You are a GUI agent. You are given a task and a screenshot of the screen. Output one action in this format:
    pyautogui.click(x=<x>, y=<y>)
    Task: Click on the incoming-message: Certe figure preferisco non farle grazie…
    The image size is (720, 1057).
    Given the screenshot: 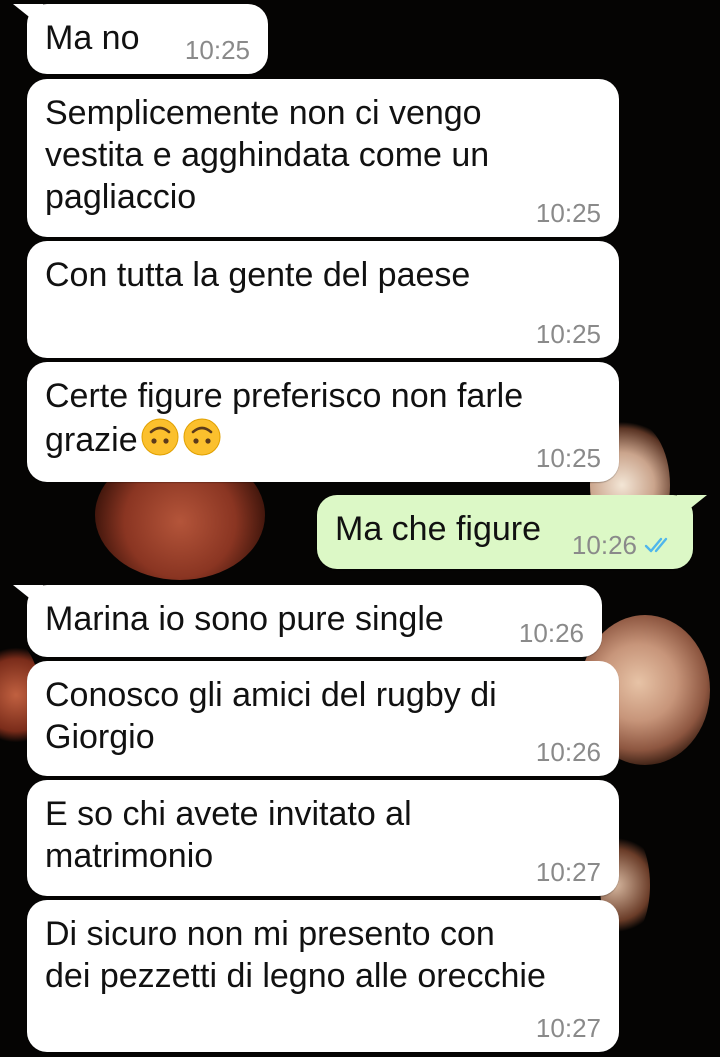 What is the action you would take?
    pyautogui.click(x=323, y=422)
    